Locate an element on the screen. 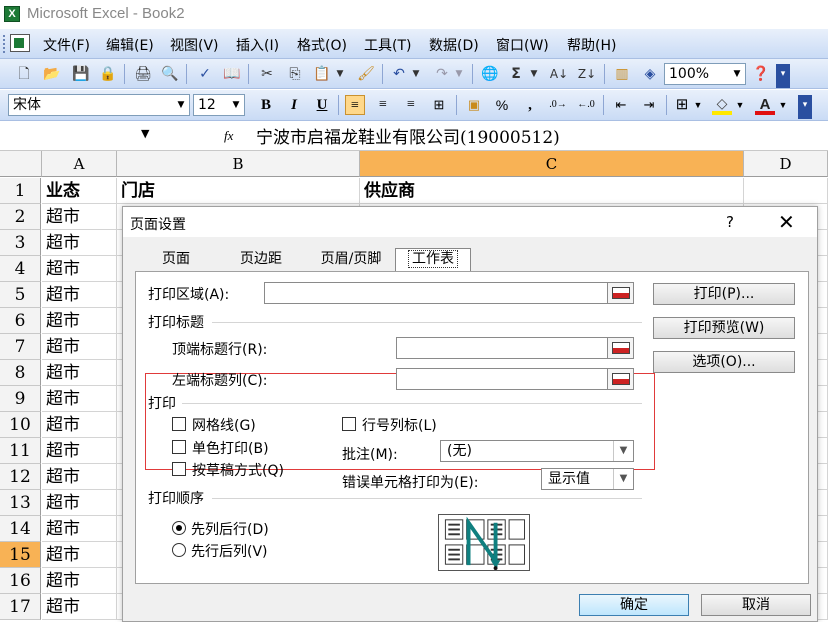  tab-header-footer: 页眉/页脚 is located at coordinates (351, 260).